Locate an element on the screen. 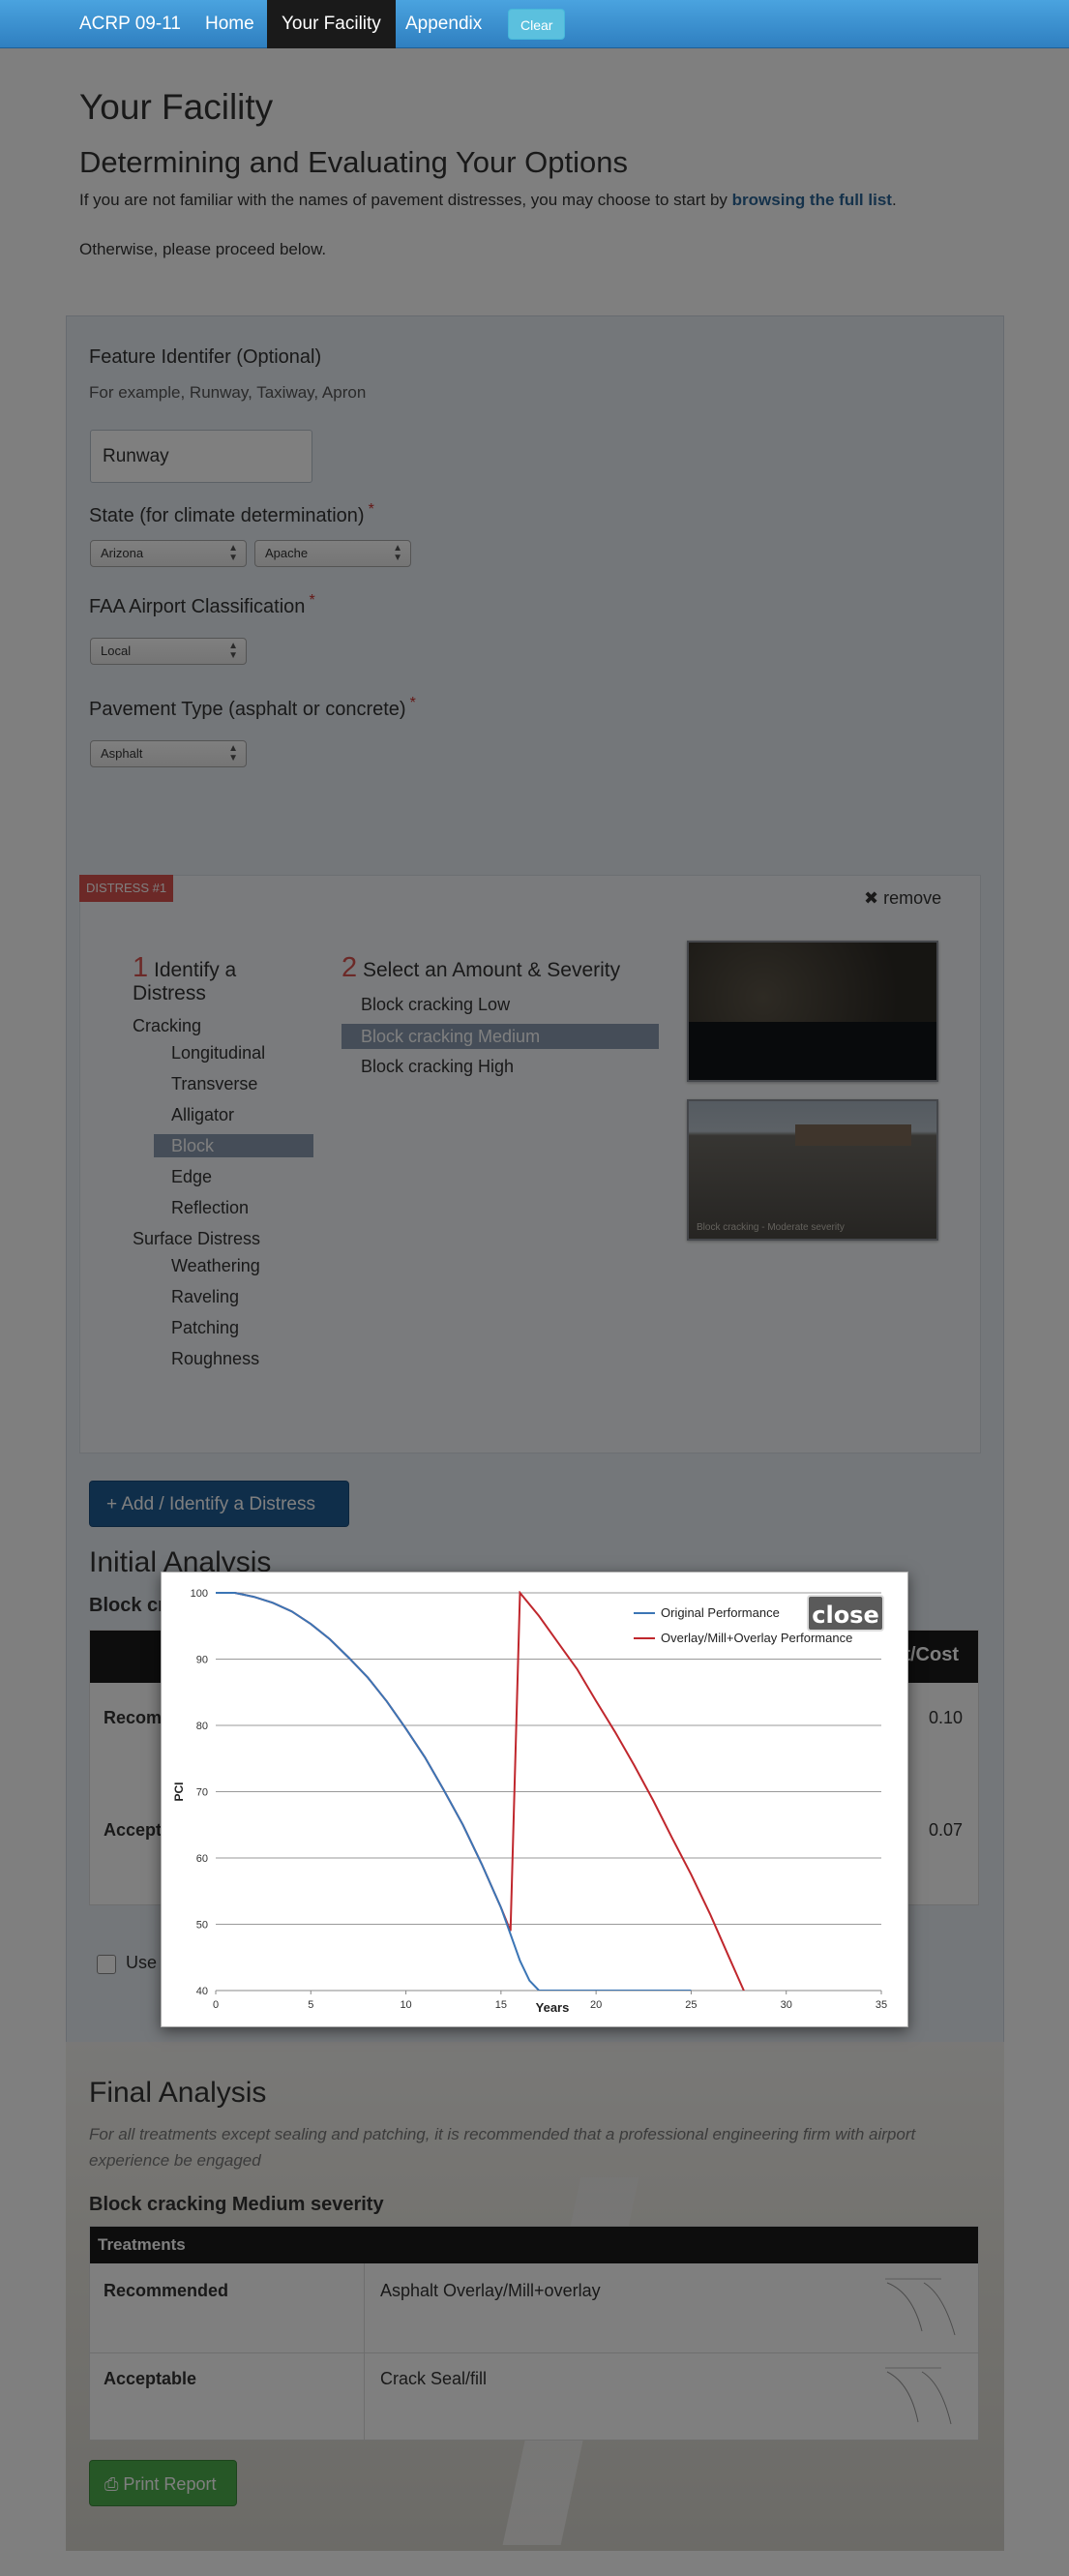  legend-label: Original Performance is located at coordinates (721, 1612).